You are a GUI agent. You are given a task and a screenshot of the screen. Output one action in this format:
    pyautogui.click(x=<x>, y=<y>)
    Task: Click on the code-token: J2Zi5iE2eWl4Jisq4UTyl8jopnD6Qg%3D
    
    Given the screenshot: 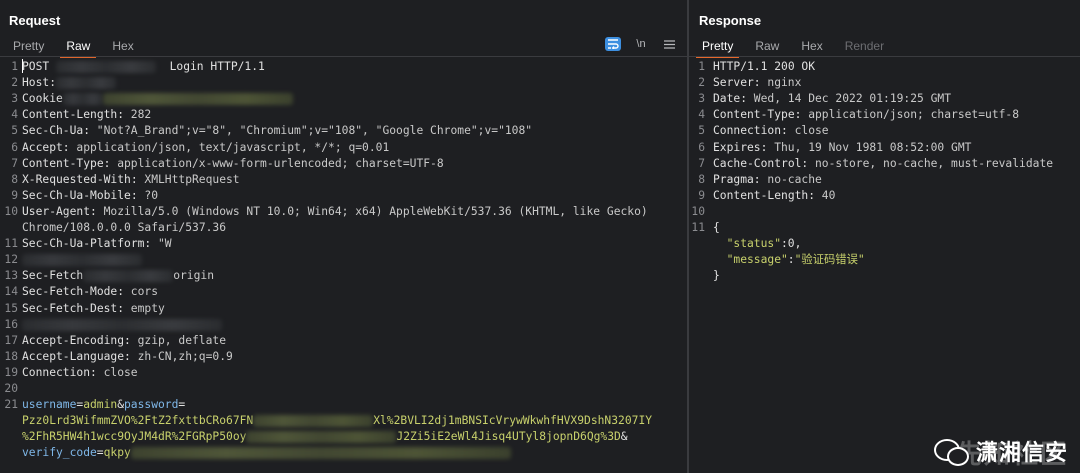 What is the action you would take?
    pyautogui.click(x=508, y=437)
    